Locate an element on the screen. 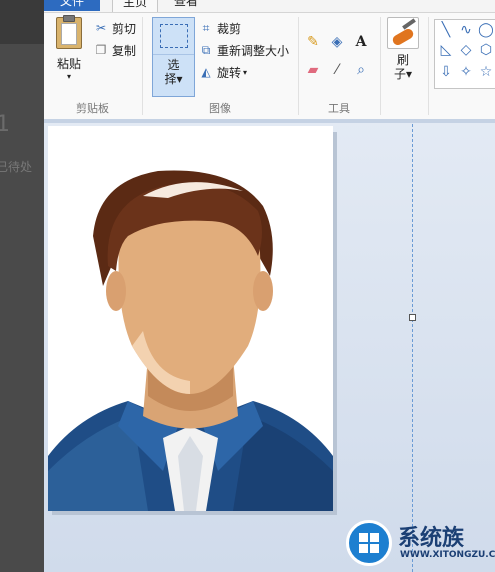 Image resolution: width=495 pixels, height=572 pixels. scissors-icon: ✂ is located at coordinates (101, 28).